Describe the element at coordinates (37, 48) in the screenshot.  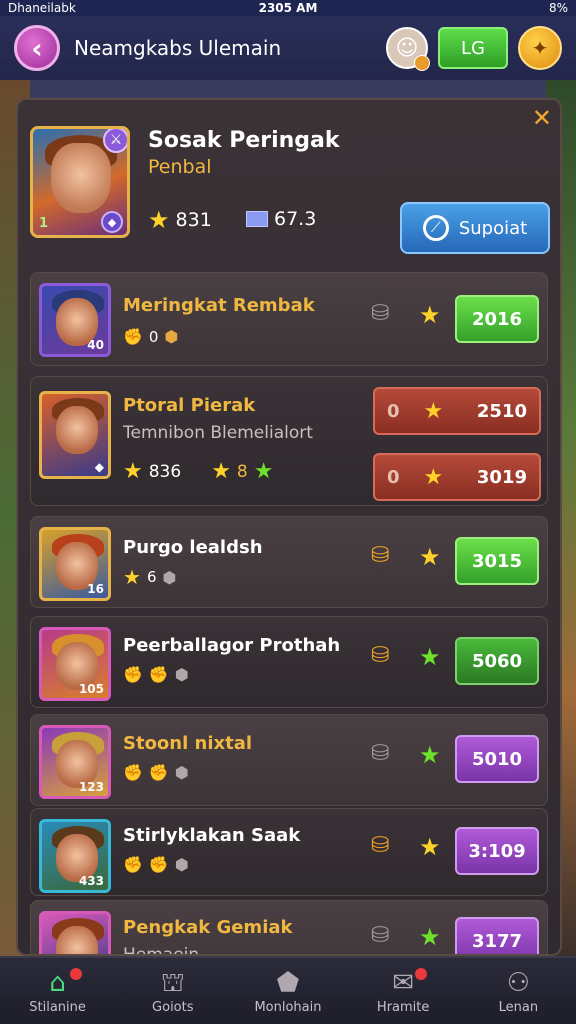
I see `back-button: ‹` at that location.